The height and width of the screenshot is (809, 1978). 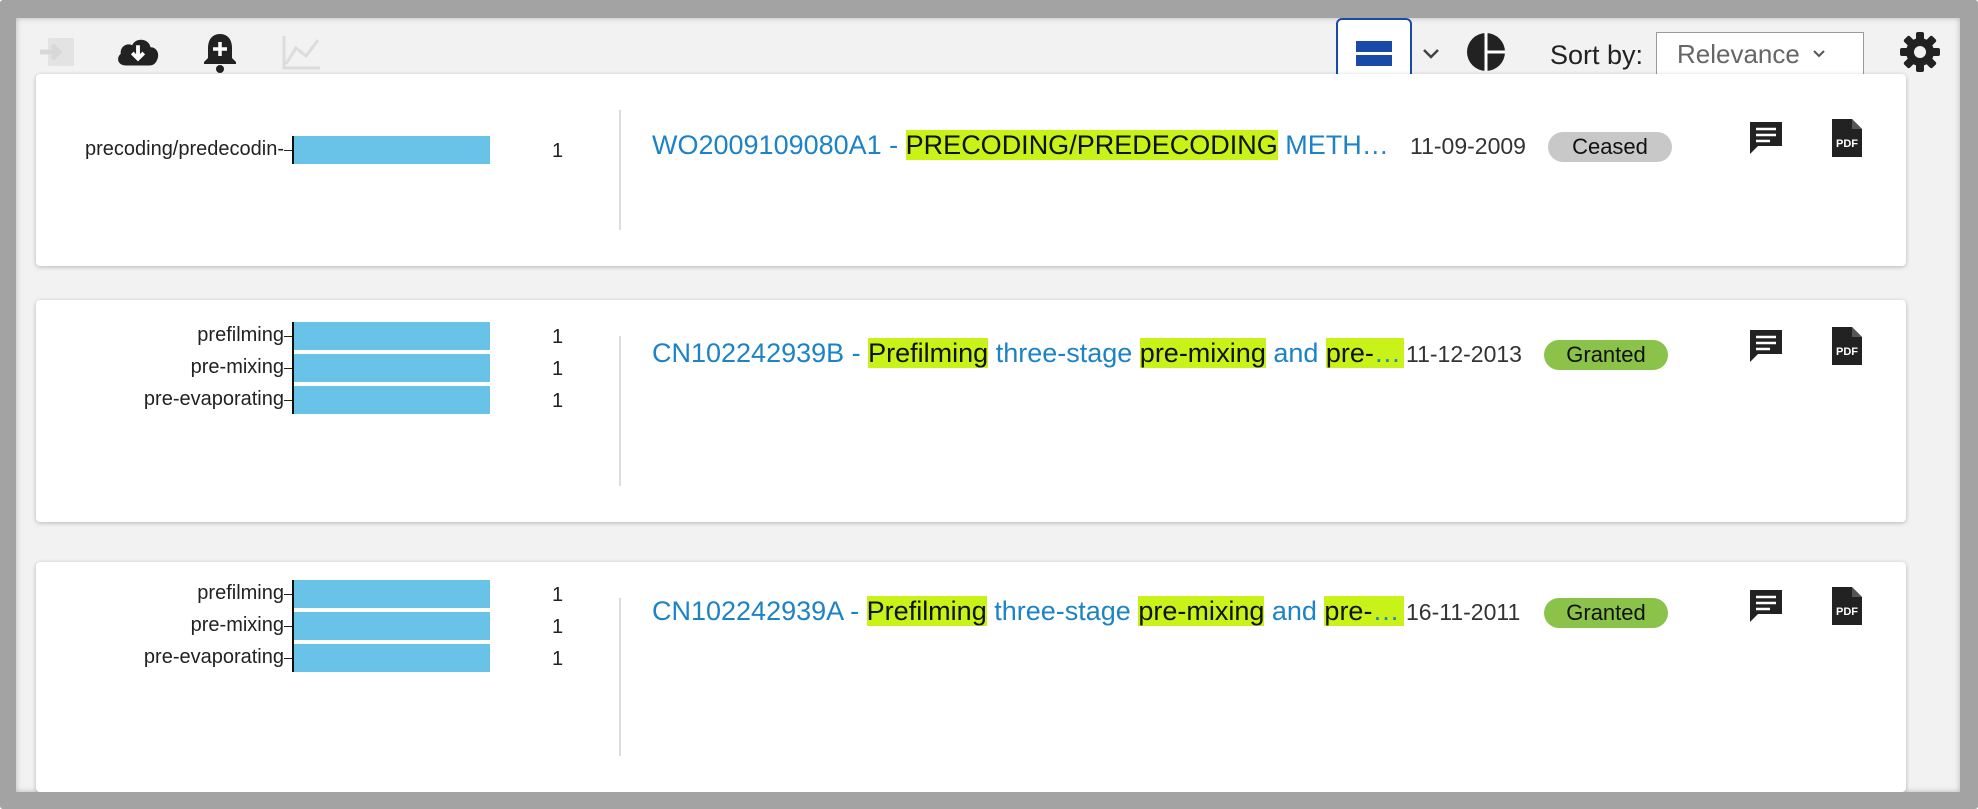 What do you see at coordinates (1431, 54) in the screenshot?
I see `chevron-down-icon` at bounding box center [1431, 54].